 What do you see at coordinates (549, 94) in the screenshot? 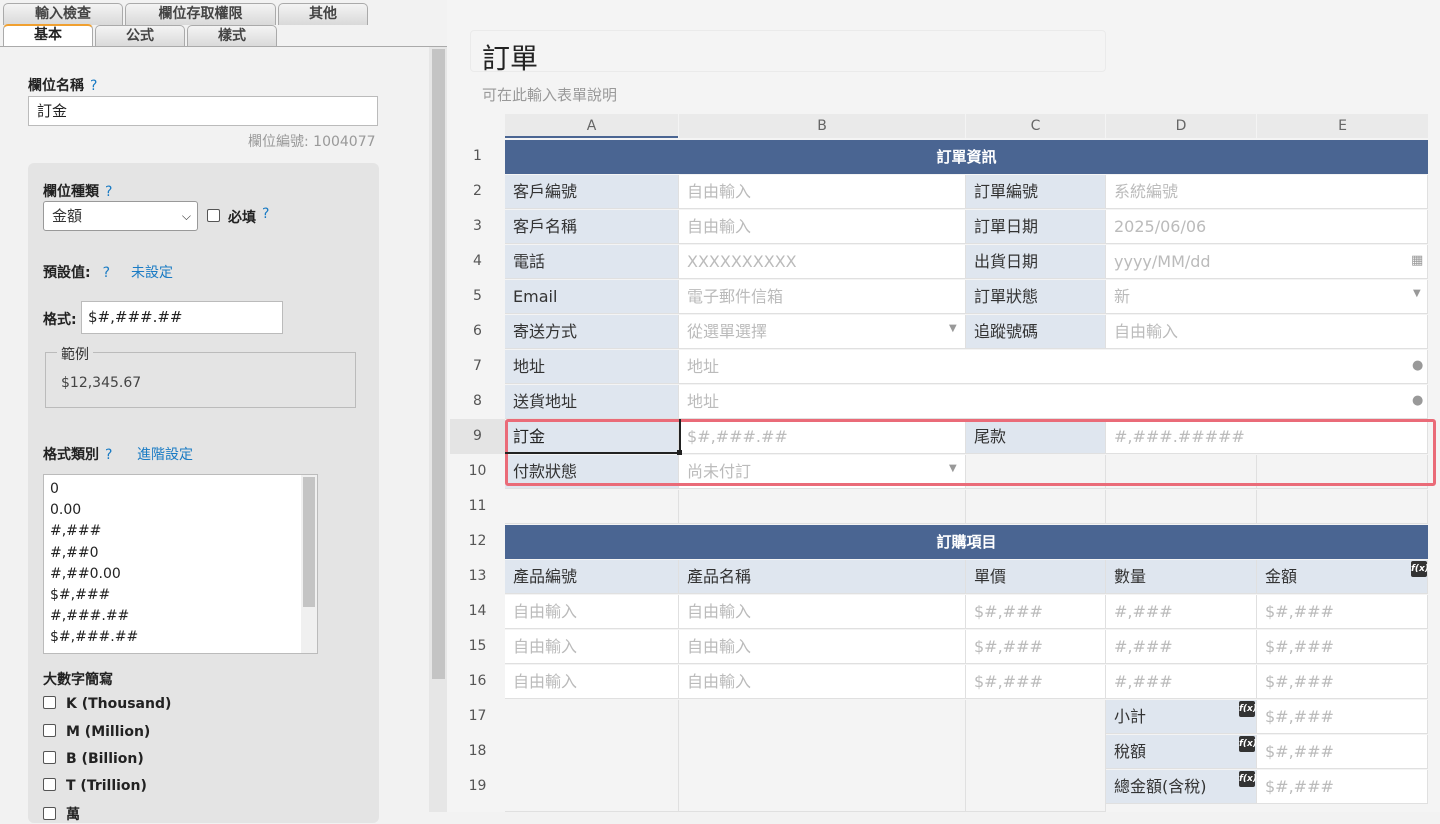
I see `form-description: 可在此輸入表單說明` at bounding box center [549, 94].